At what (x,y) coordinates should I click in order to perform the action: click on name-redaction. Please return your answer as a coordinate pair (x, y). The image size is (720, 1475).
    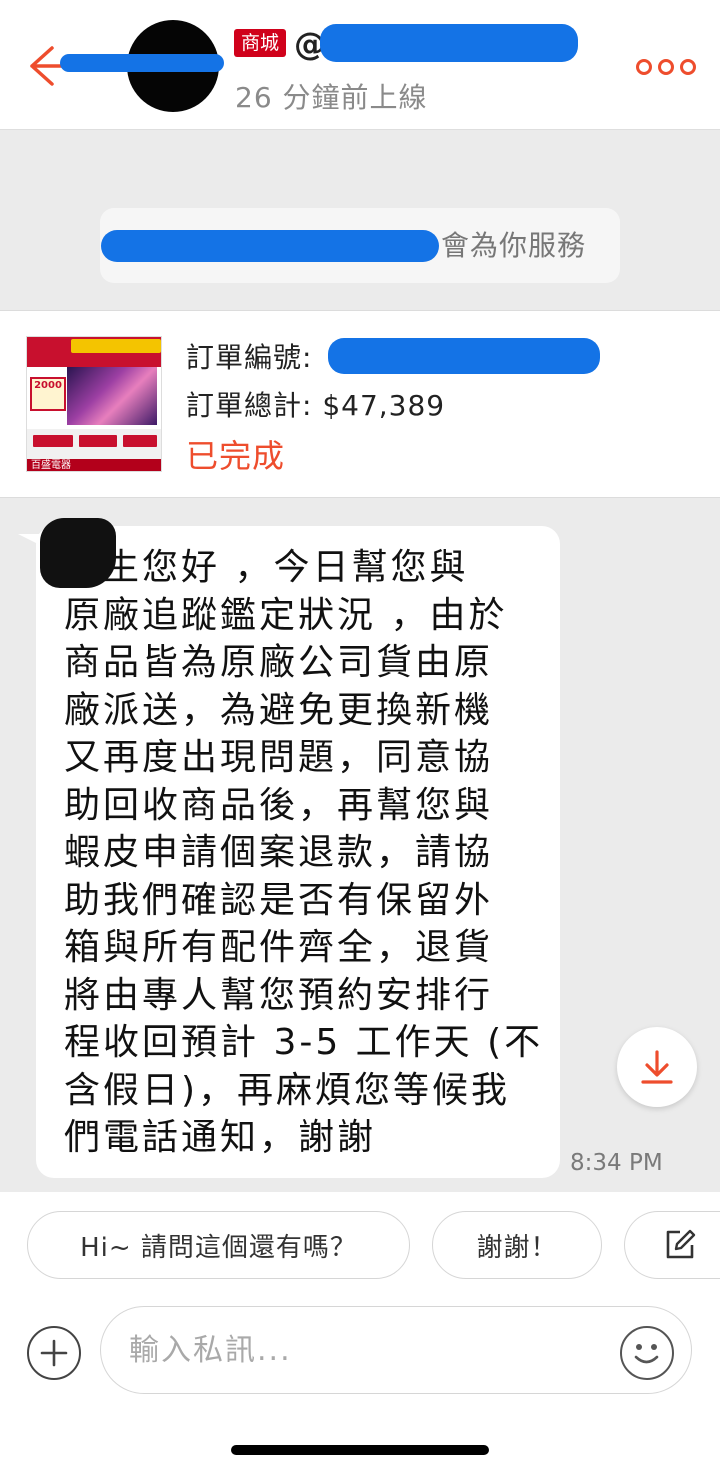
    Looking at the image, I should click on (78, 553).